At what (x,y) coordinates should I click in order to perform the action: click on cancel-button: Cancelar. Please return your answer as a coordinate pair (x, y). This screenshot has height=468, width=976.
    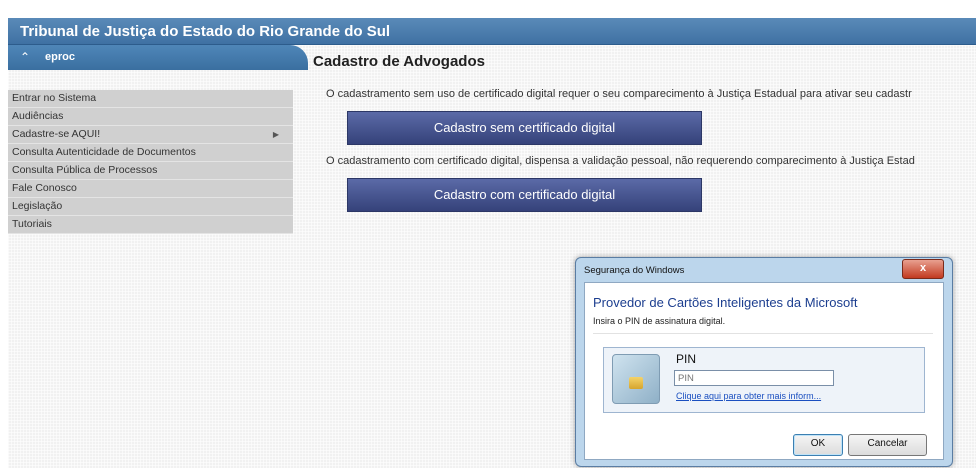
    Looking at the image, I should click on (887, 445).